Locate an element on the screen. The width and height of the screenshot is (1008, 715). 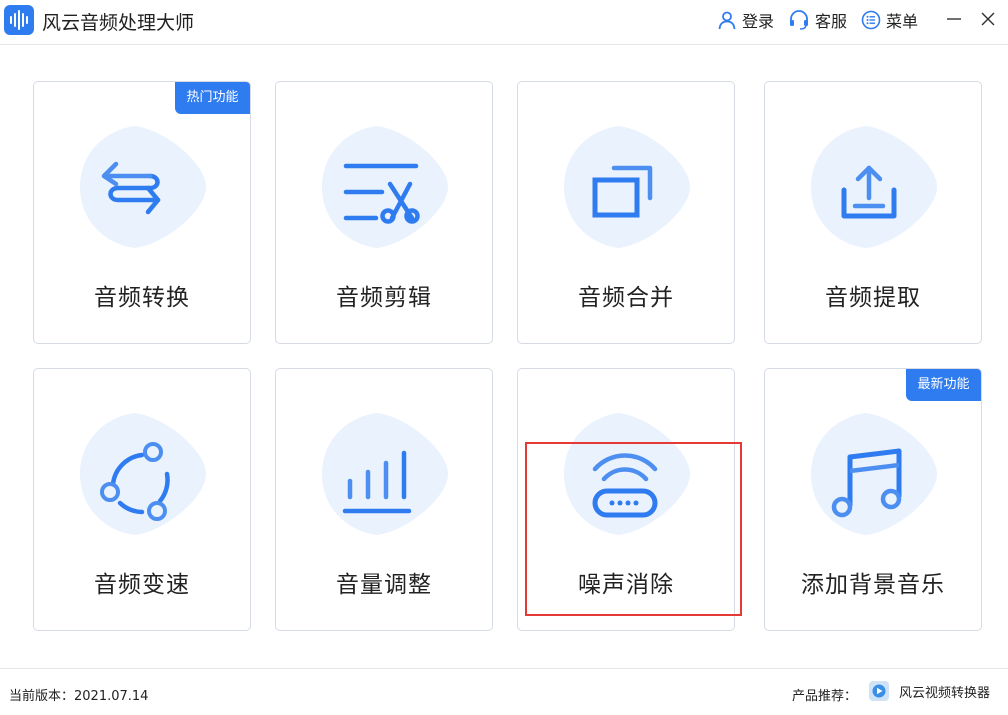
wifi-router-icon is located at coordinates (627, 474).